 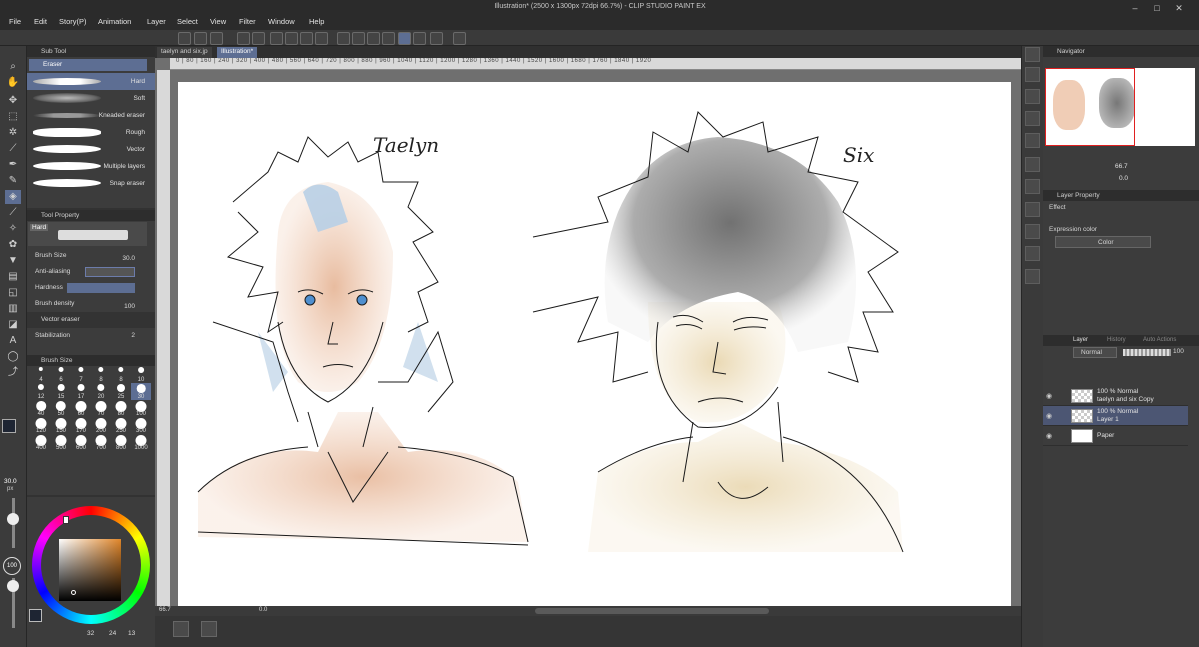 I want to click on brush-size-cell: 100, so click(x=141, y=408).